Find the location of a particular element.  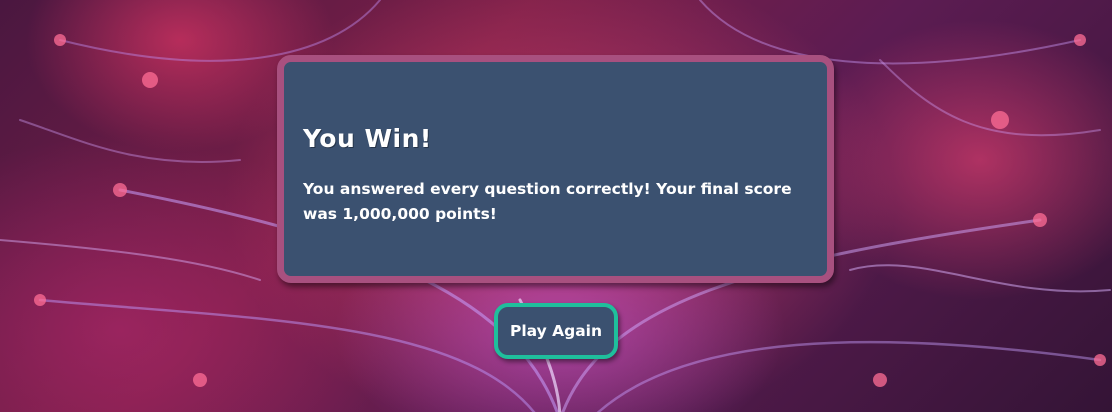

play-again-button: Play Again is located at coordinates (556, 331).